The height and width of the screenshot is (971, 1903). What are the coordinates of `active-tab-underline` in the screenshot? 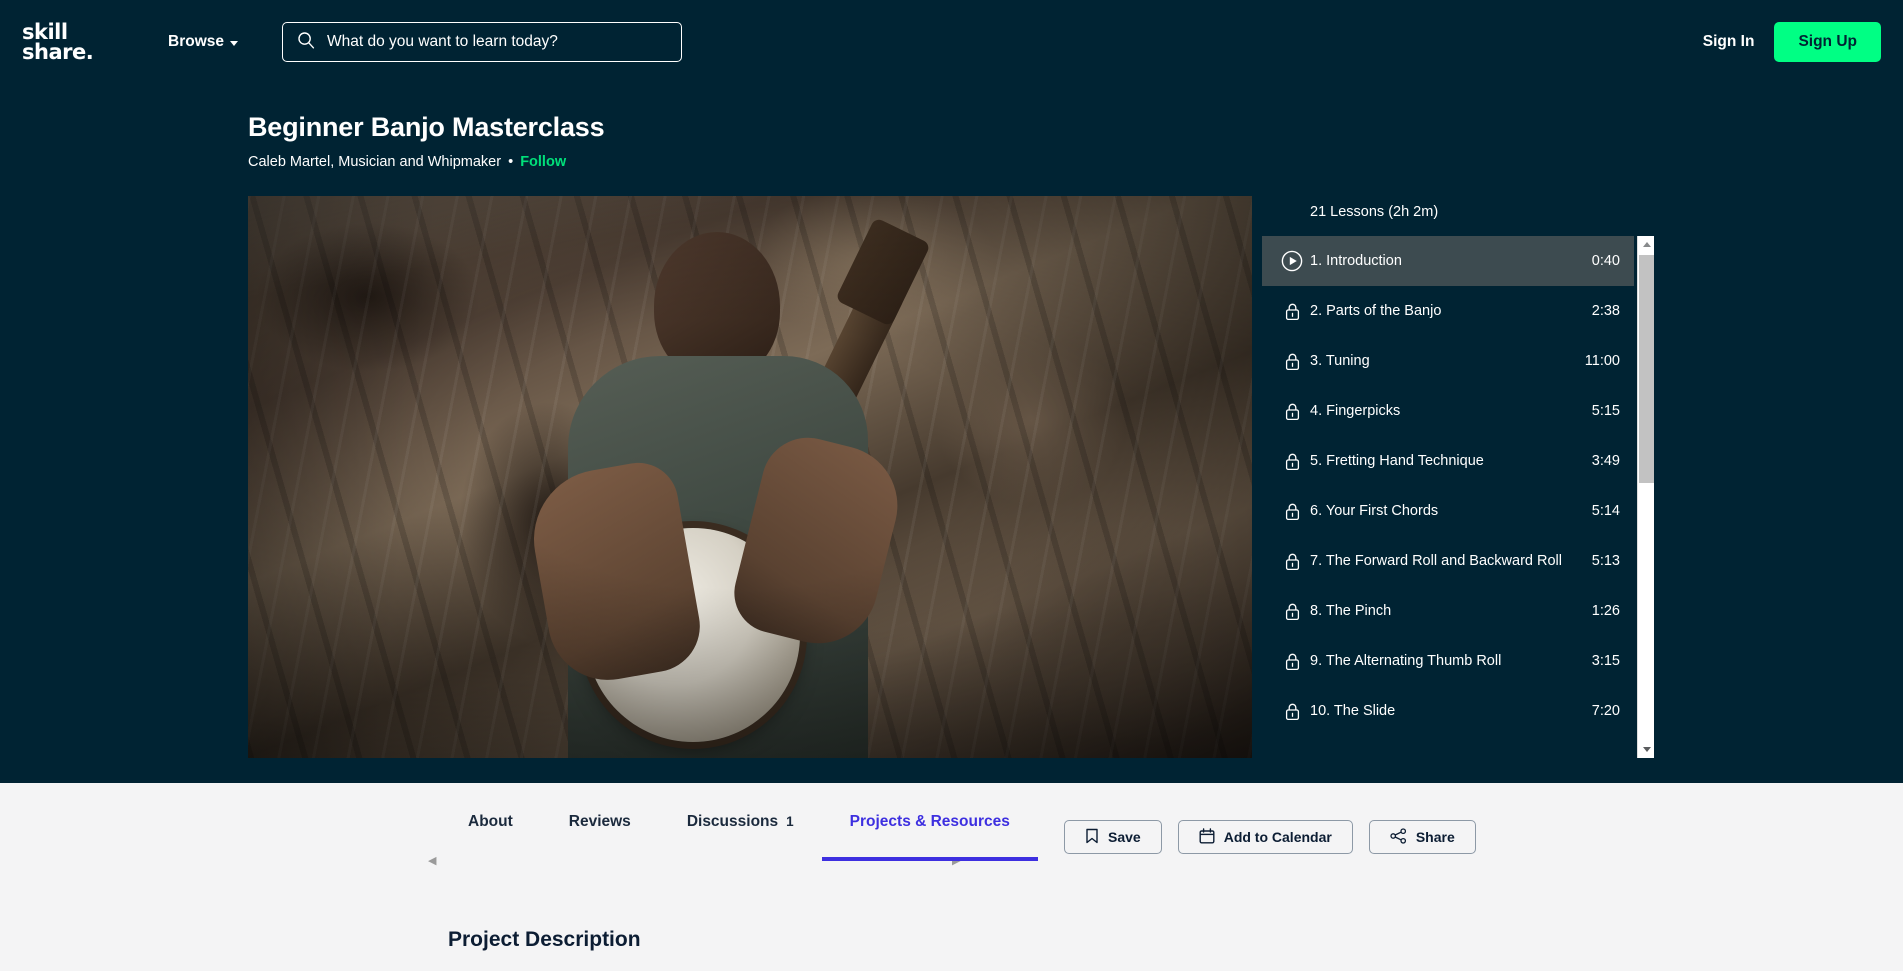 It's located at (929, 859).